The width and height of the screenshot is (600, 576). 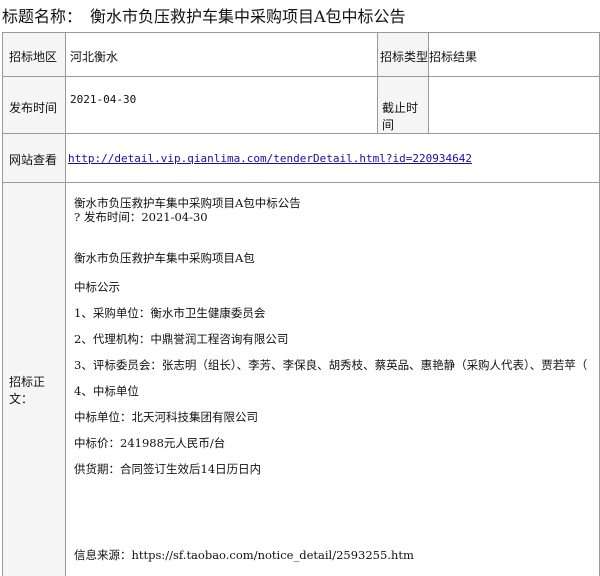 What do you see at coordinates (141, 217) in the screenshot?
I see `body-line-publish: ? 发布时间：2021-04-30` at bounding box center [141, 217].